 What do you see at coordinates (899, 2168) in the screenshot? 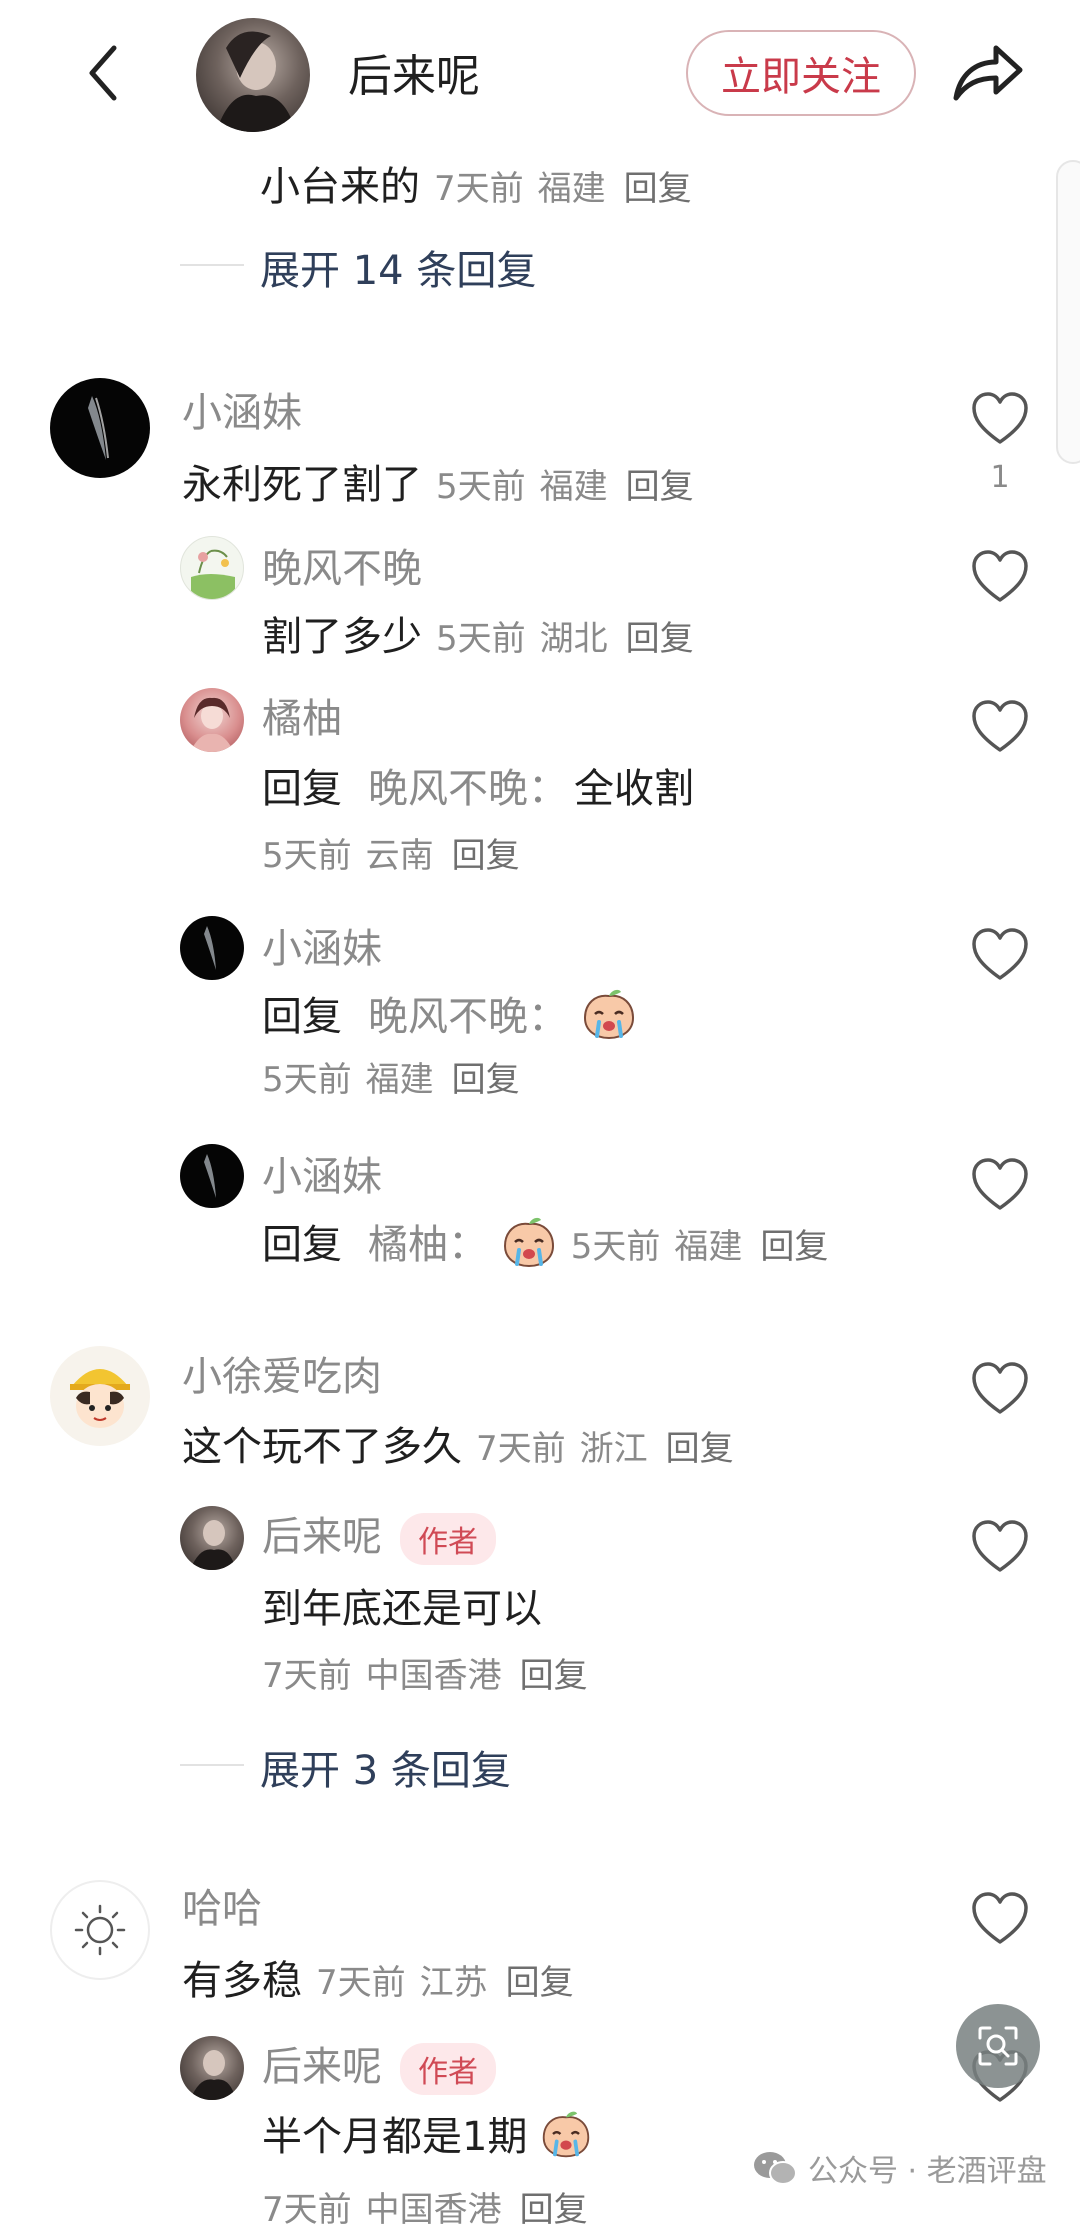
I see `watermark: 公众号 · 老酒评盘` at bounding box center [899, 2168].